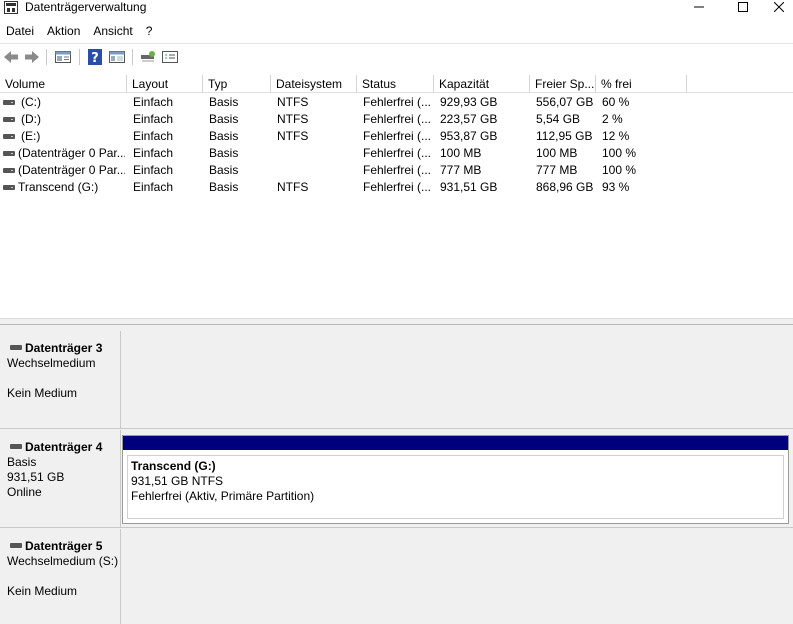  I want to click on cell-freier-speicher: 868,96 GB, so click(565, 187).